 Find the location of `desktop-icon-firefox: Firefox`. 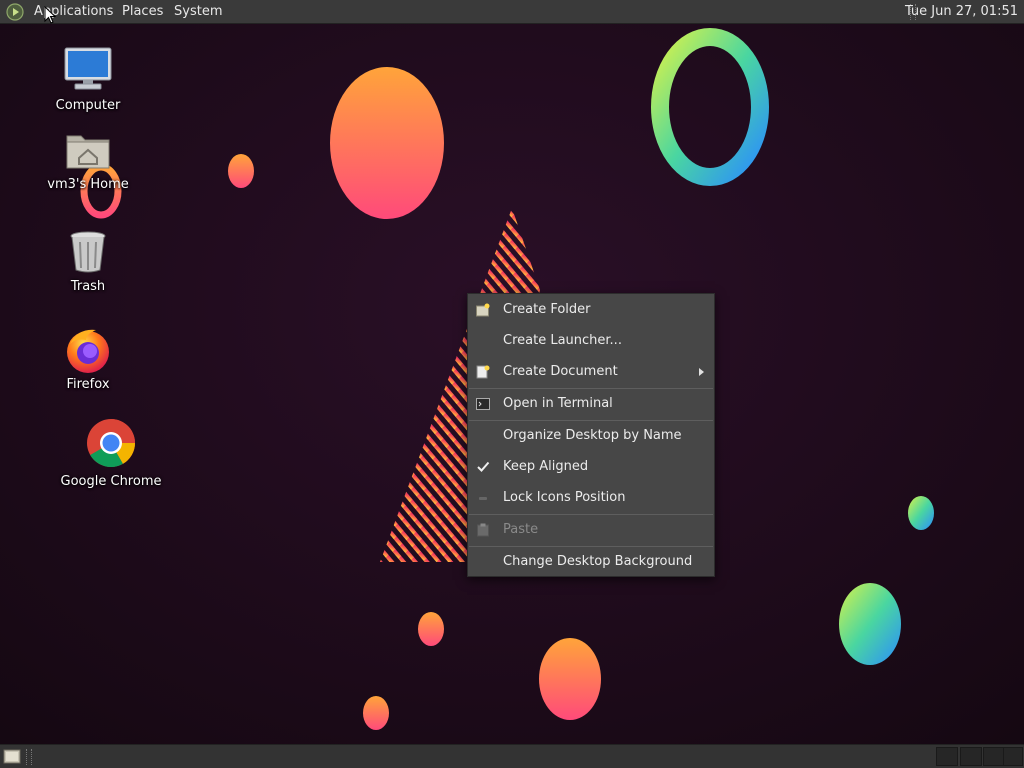

desktop-icon-firefox: Firefox is located at coordinates (88, 359).